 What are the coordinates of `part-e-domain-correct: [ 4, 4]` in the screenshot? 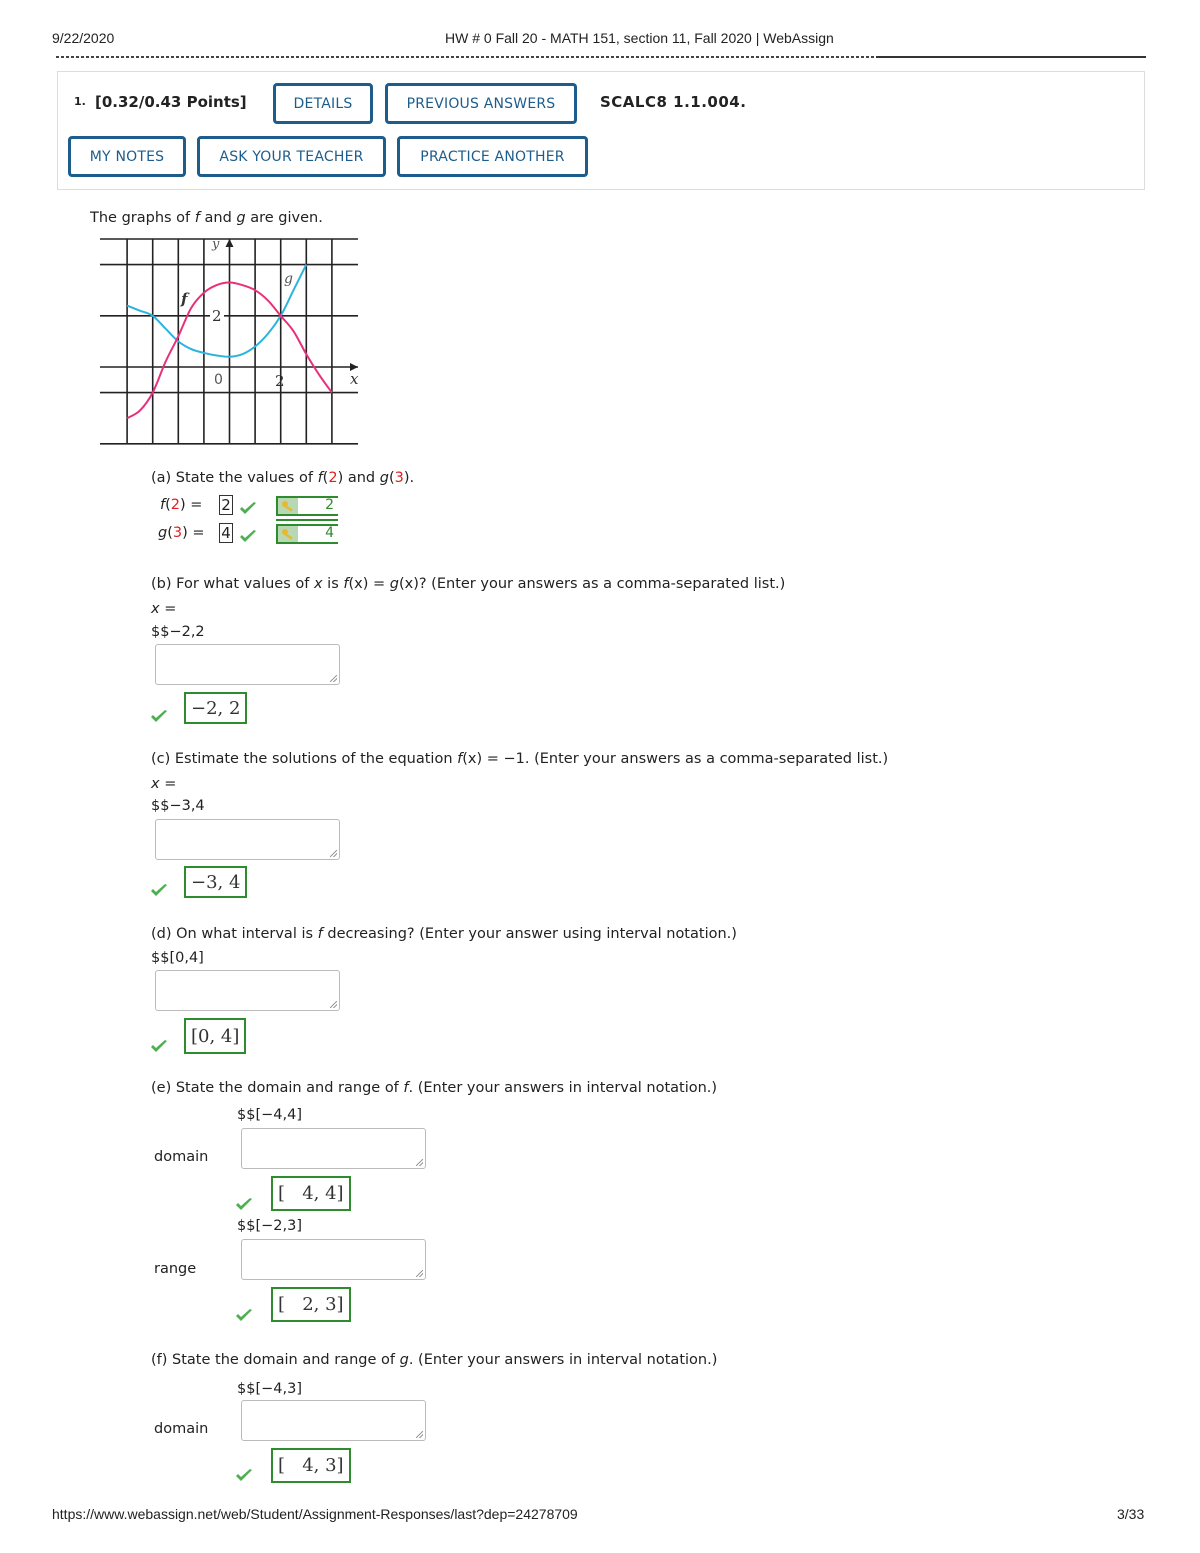 It's located at (311, 1193).